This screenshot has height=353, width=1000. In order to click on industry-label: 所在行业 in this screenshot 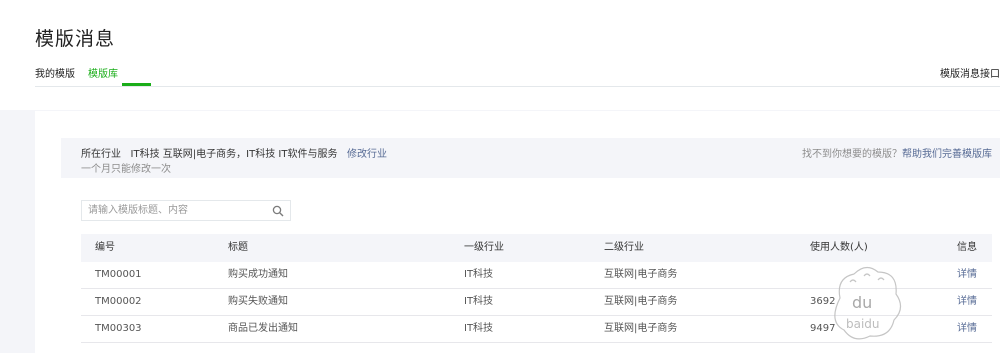, I will do `click(101, 154)`.